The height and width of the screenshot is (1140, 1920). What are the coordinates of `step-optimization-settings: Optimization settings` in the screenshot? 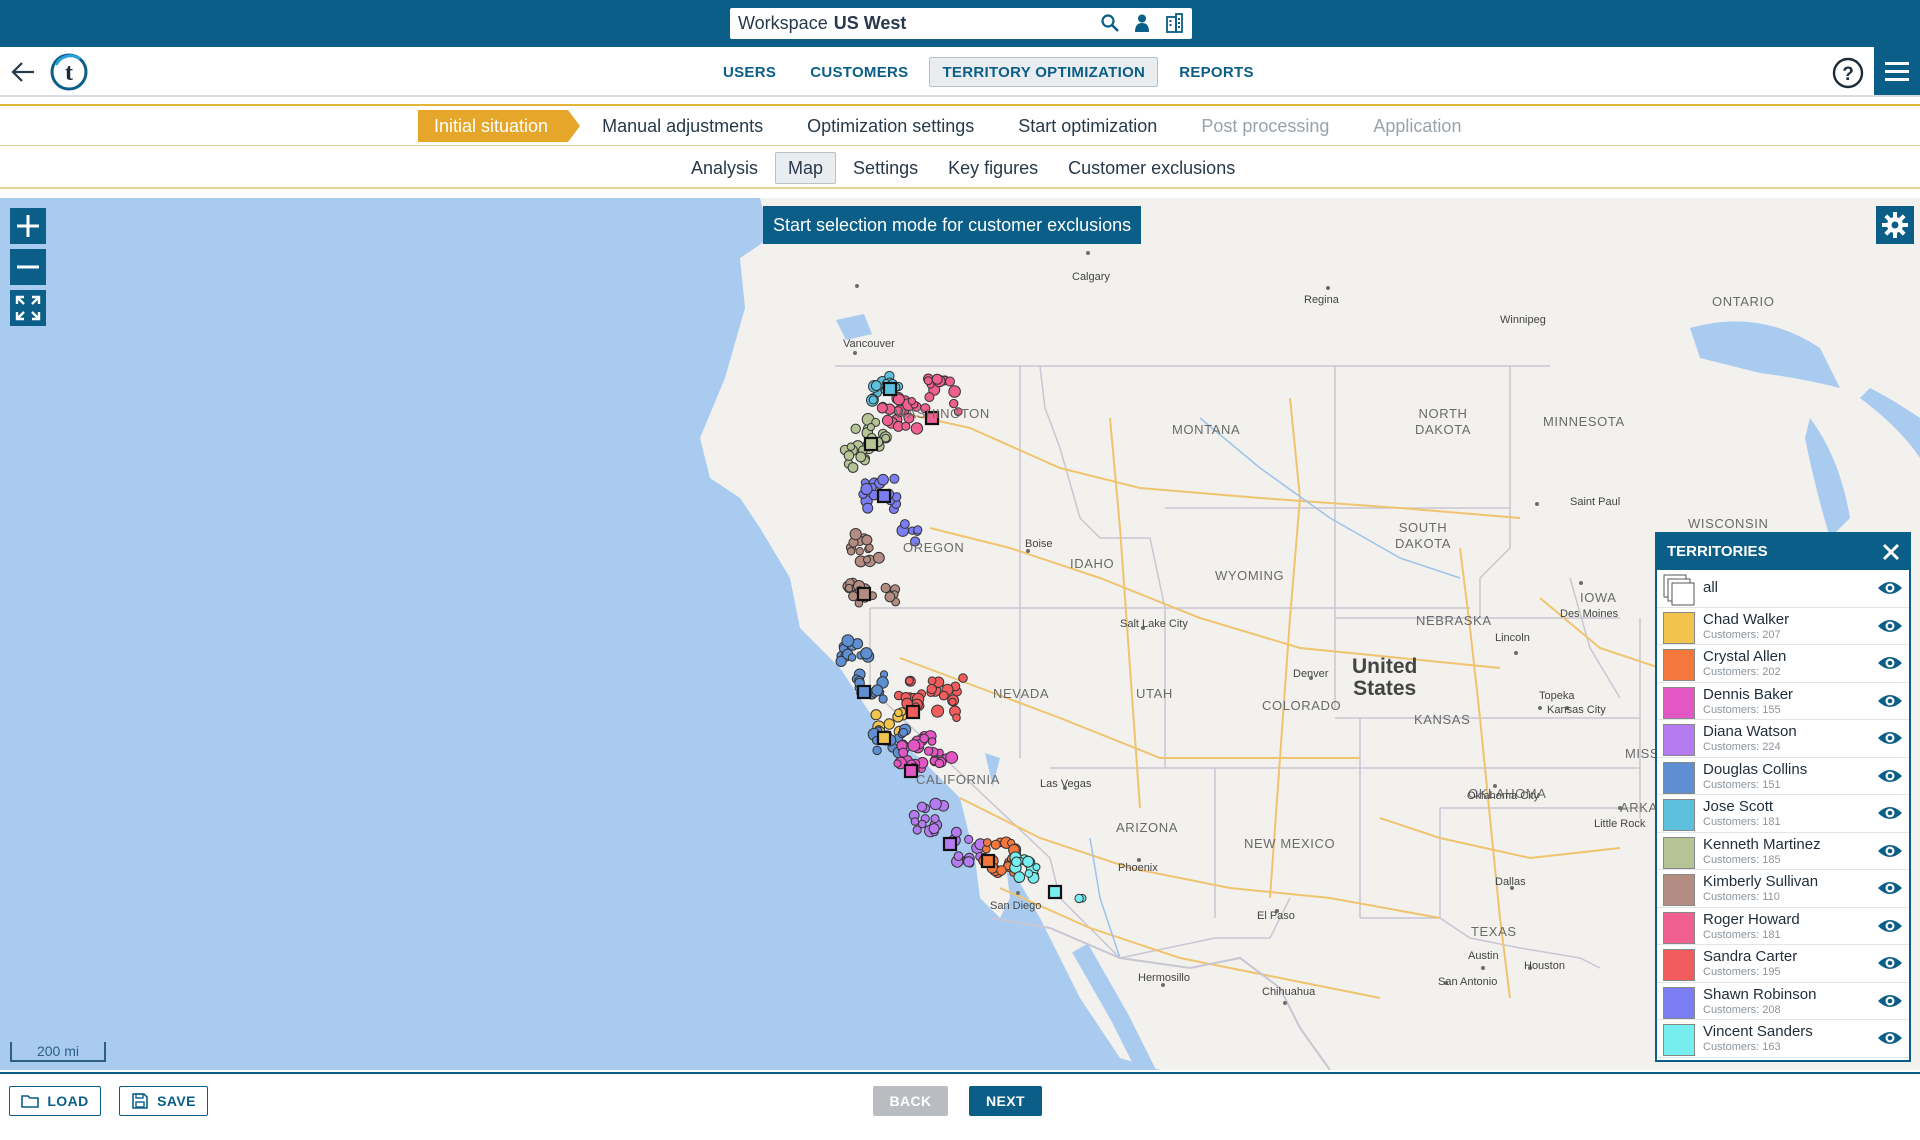 It's located at (890, 126).